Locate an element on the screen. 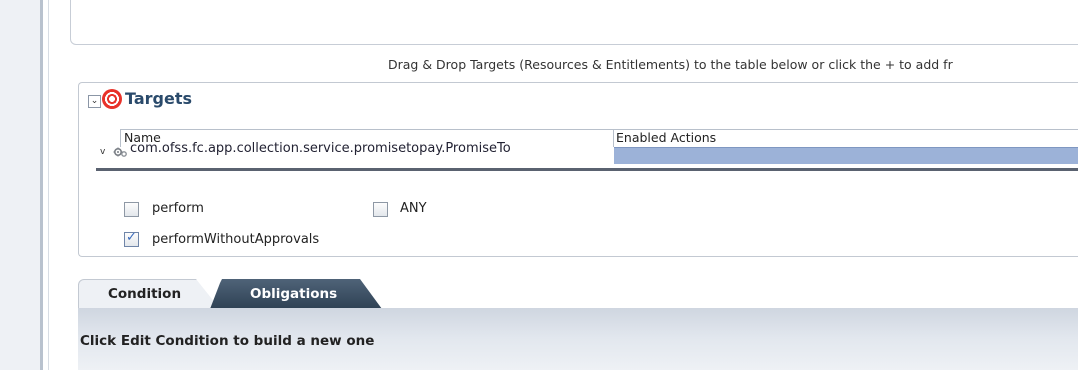 The width and height of the screenshot is (1078, 370). perform-without-approvals-label: performWithoutApprovals is located at coordinates (236, 239).